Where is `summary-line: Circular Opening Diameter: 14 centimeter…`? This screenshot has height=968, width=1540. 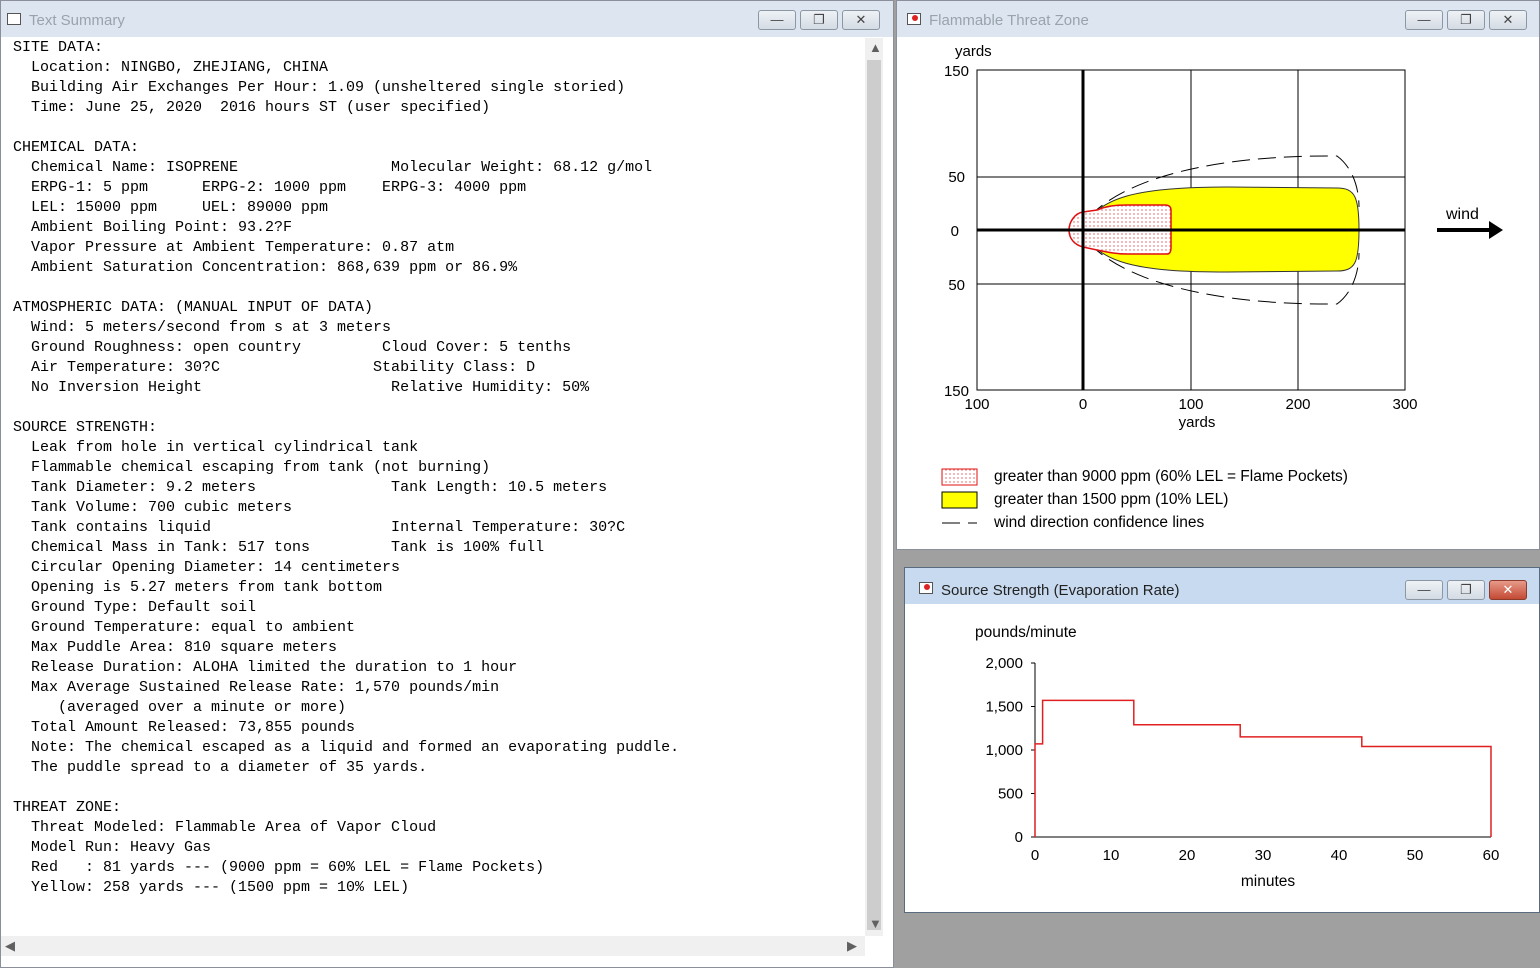
summary-line: Circular Opening Diameter: 14 centimeter… is located at coordinates (207, 567).